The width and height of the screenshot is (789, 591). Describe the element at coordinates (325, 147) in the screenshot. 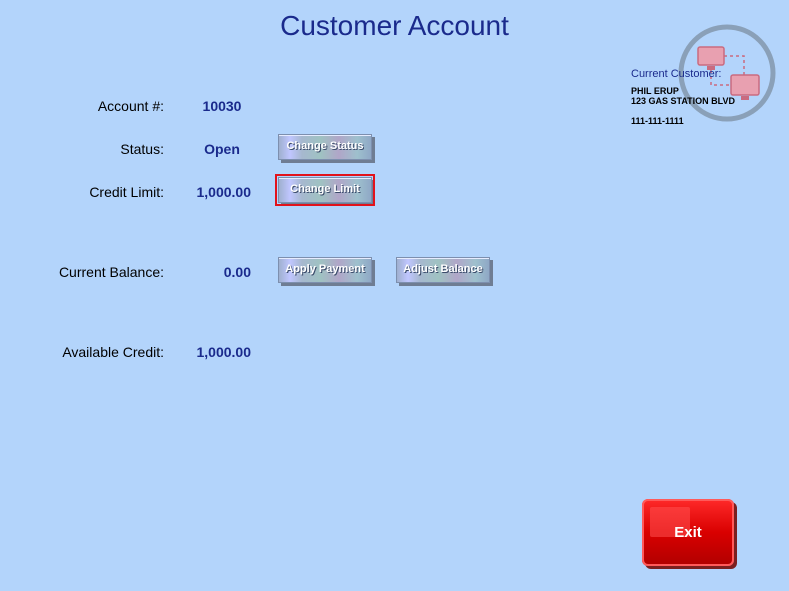

I see `change-status-button: Change Status` at that location.